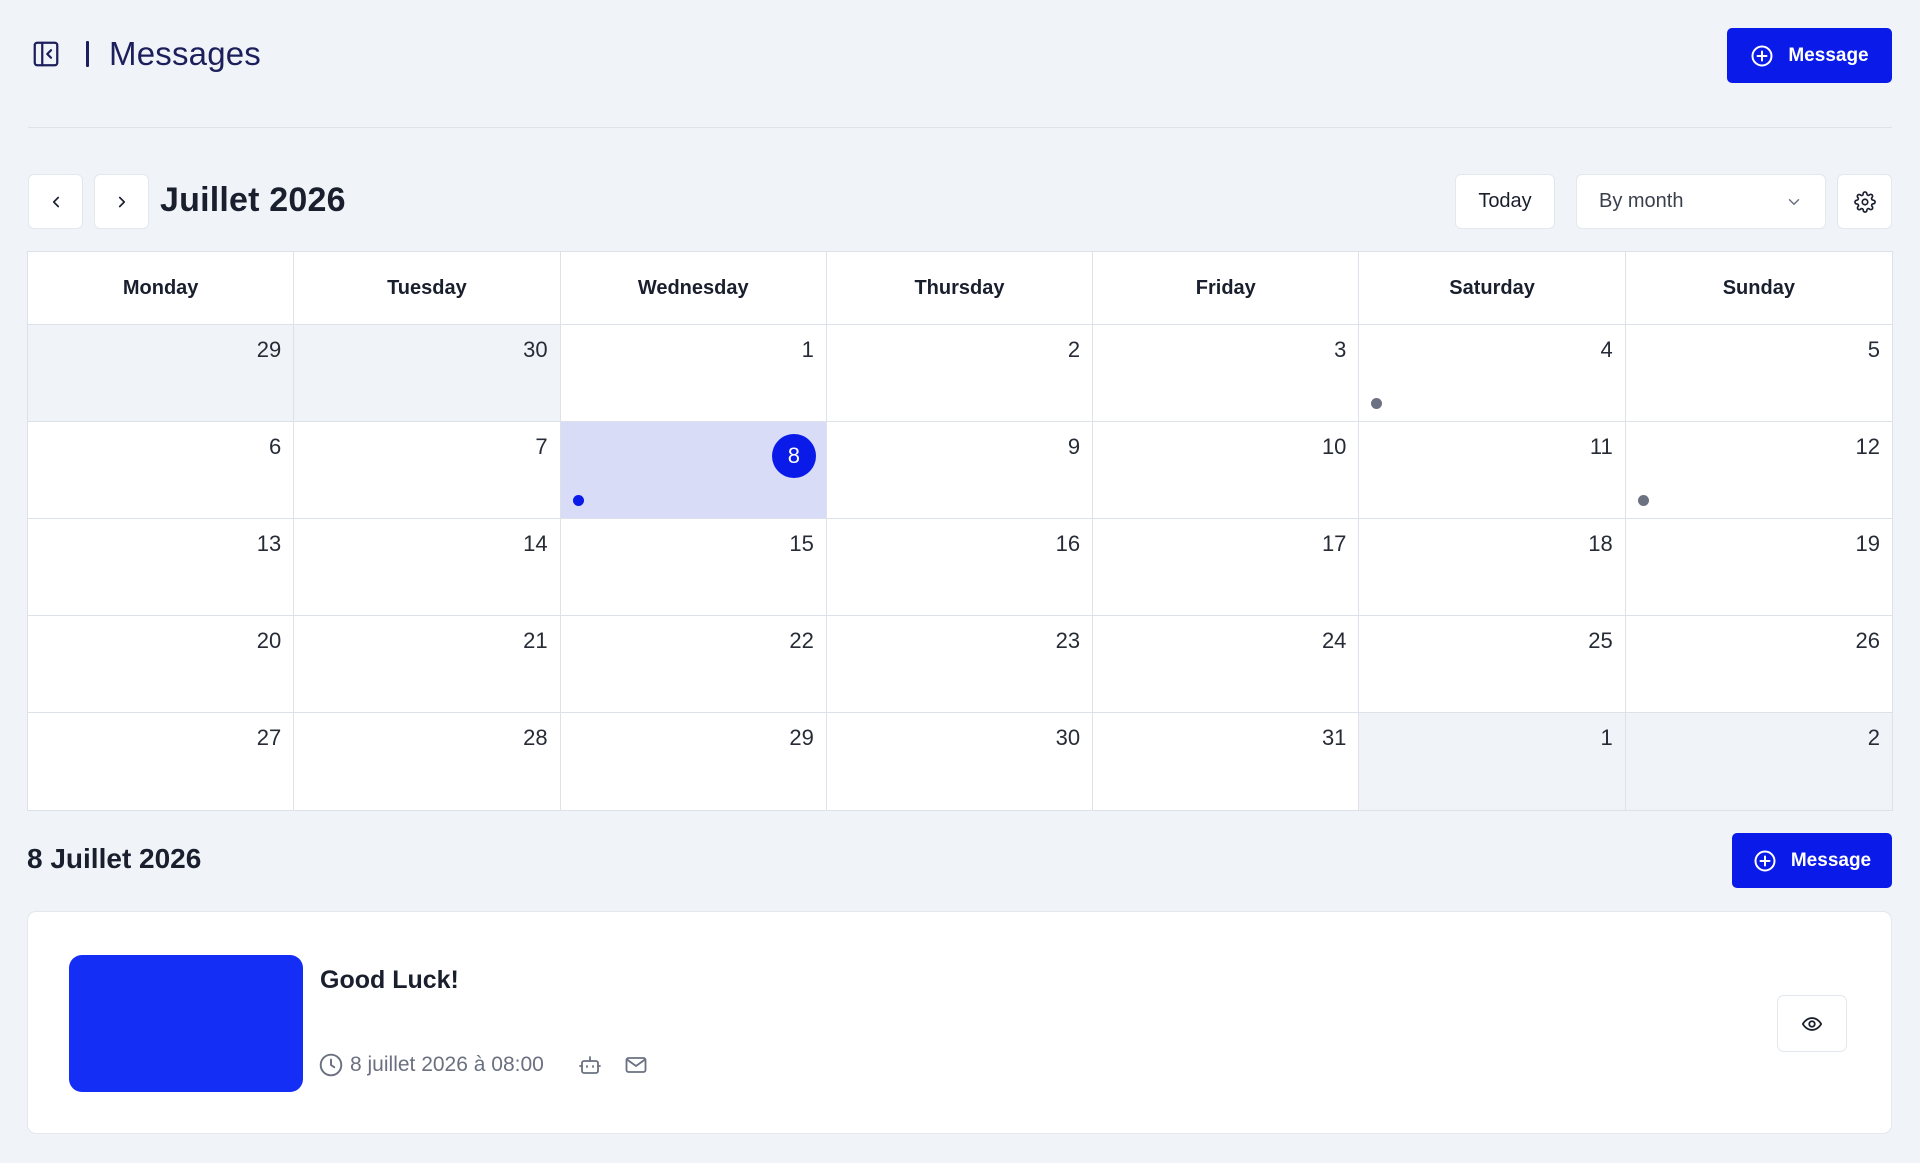 This screenshot has height=1163, width=1920. I want to click on day-number: 21, so click(535, 640).